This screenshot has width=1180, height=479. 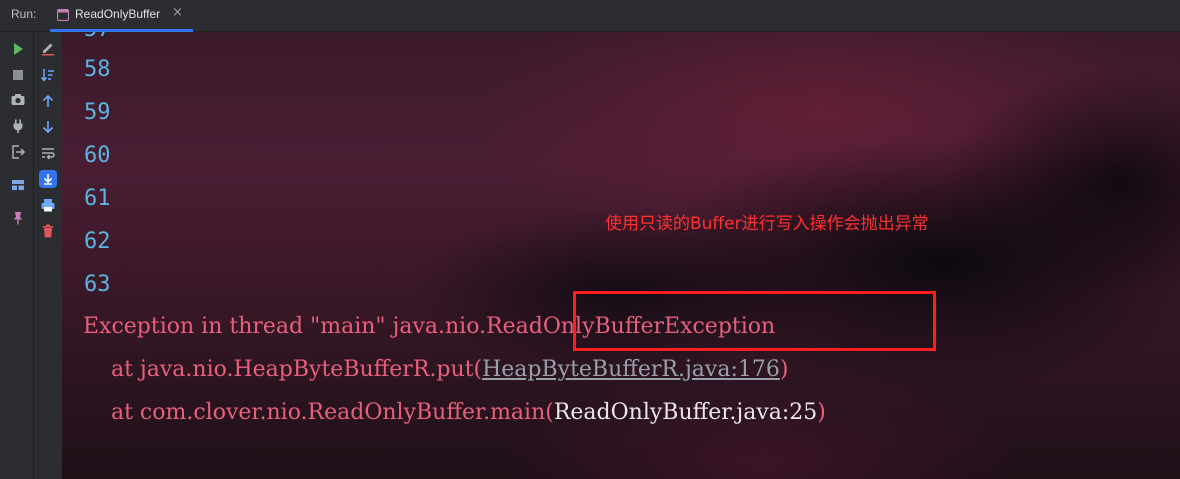 I want to click on delete-icon, so click(x=48, y=231).